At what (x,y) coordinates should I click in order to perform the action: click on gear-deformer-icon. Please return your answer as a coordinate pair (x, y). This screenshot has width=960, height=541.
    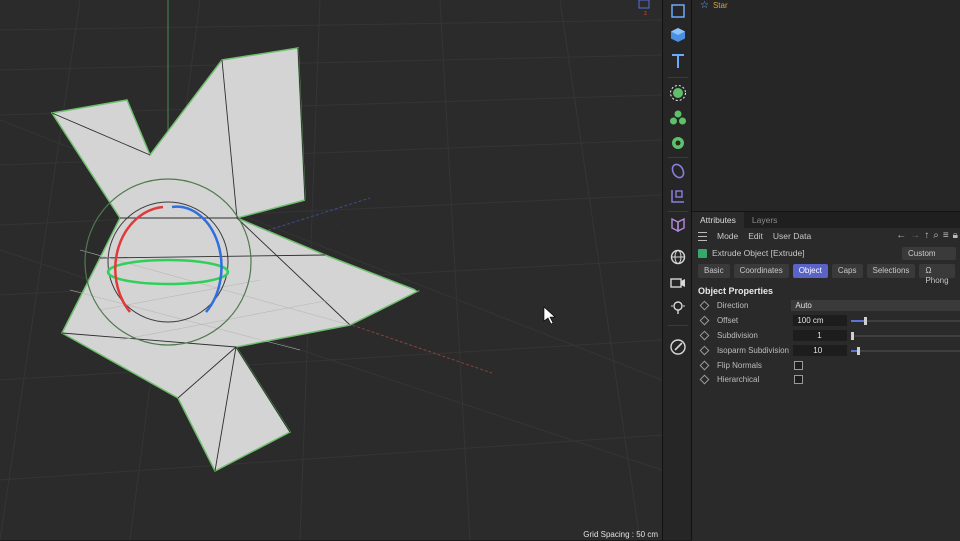
    Looking at the image, I should click on (678, 143).